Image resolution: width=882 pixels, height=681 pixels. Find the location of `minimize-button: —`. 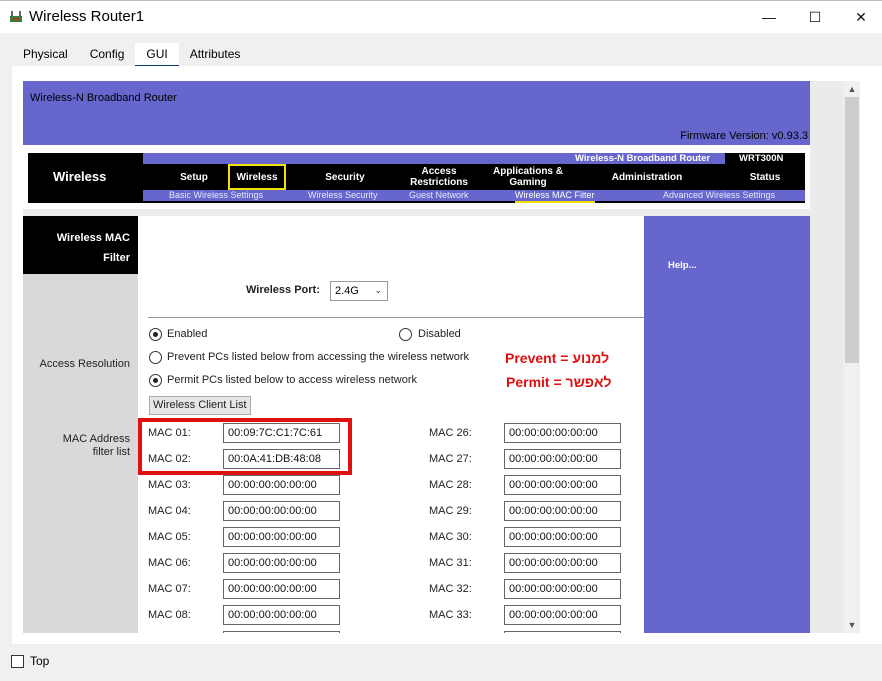

minimize-button: — is located at coordinates (769, 17).